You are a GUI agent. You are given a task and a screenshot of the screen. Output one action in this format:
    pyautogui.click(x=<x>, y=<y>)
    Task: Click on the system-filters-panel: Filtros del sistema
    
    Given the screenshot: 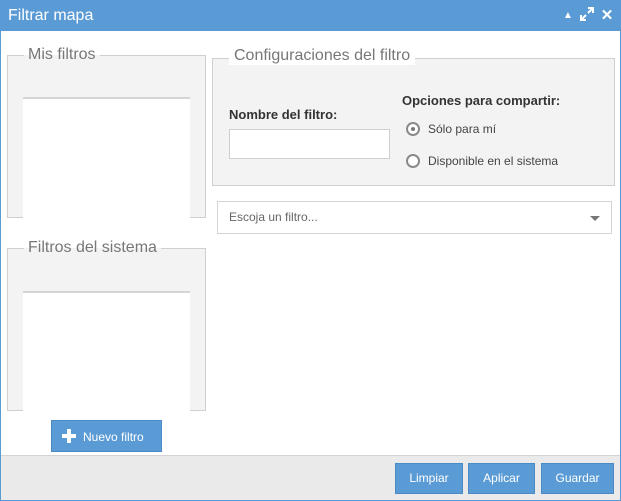 What is the action you would take?
    pyautogui.click(x=106, y=328)
    